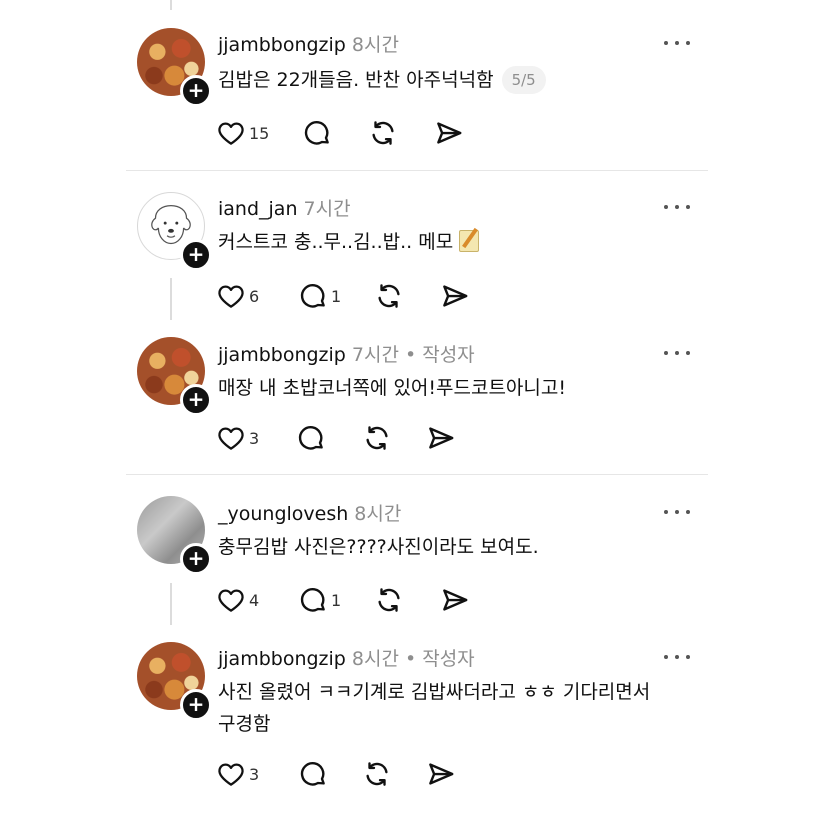 This screenshot has height=834, width=819. I want to click on post-text-row: 충무김밥 사진은????사진이라도 보여도., so click(378, 547).